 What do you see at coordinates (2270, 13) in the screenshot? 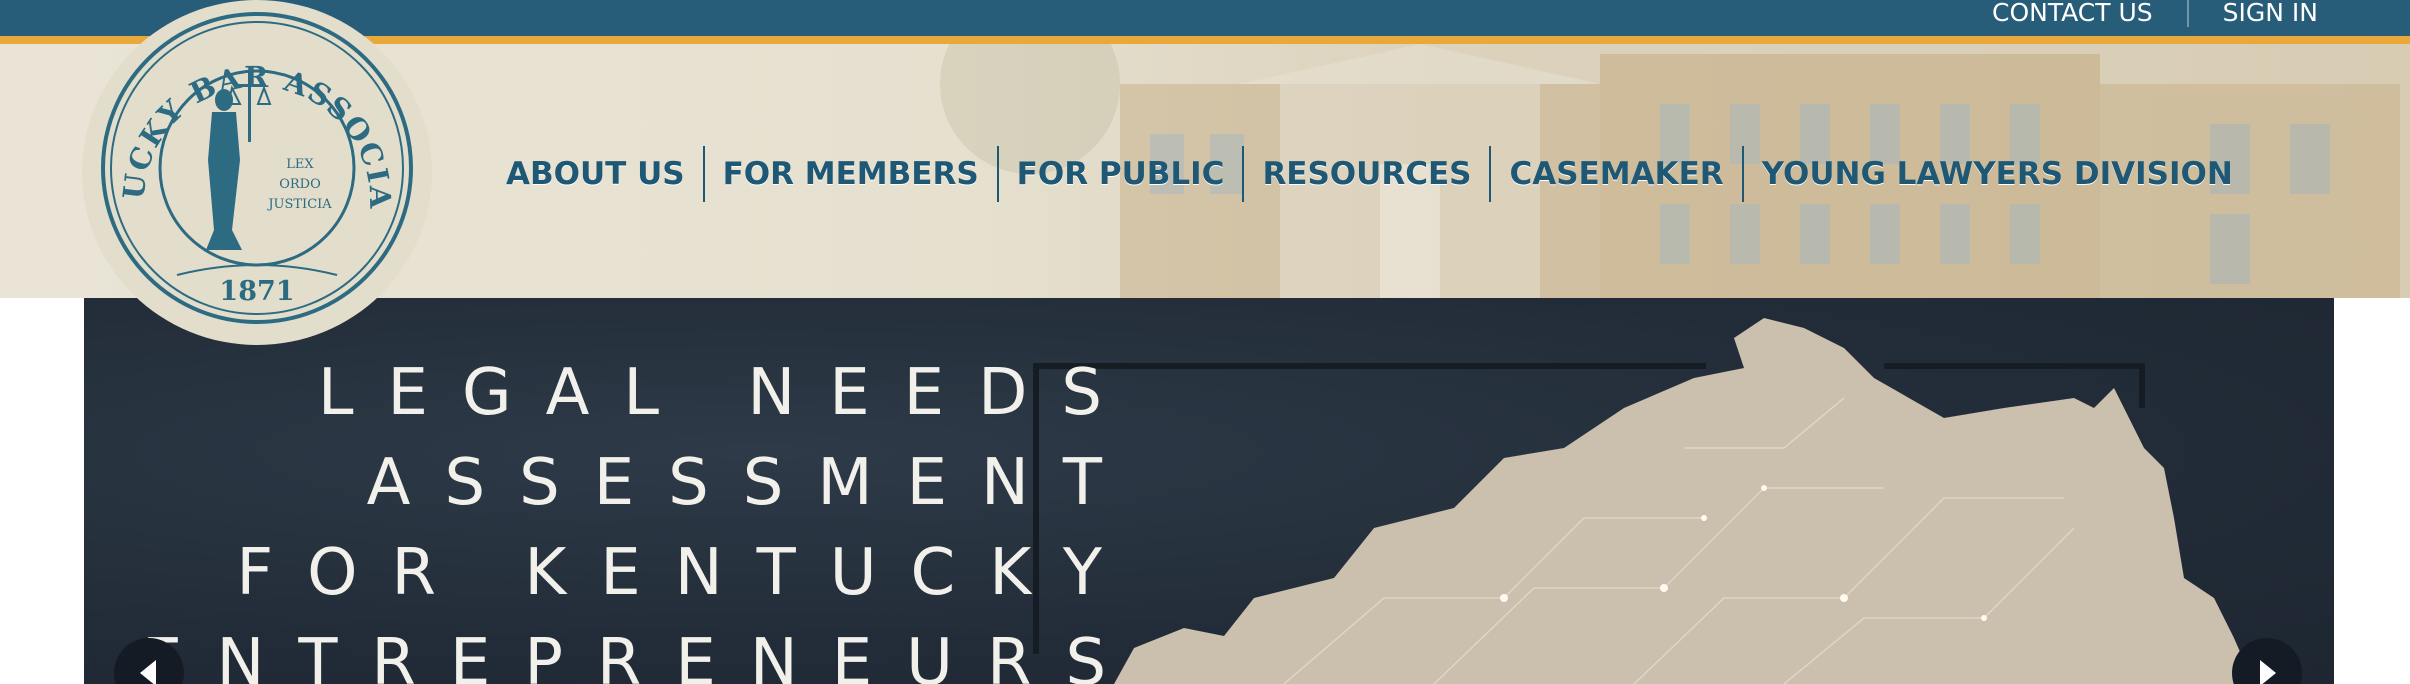
I see `sign-in-link: SIGN IN` at bounding box center [2270, 13].